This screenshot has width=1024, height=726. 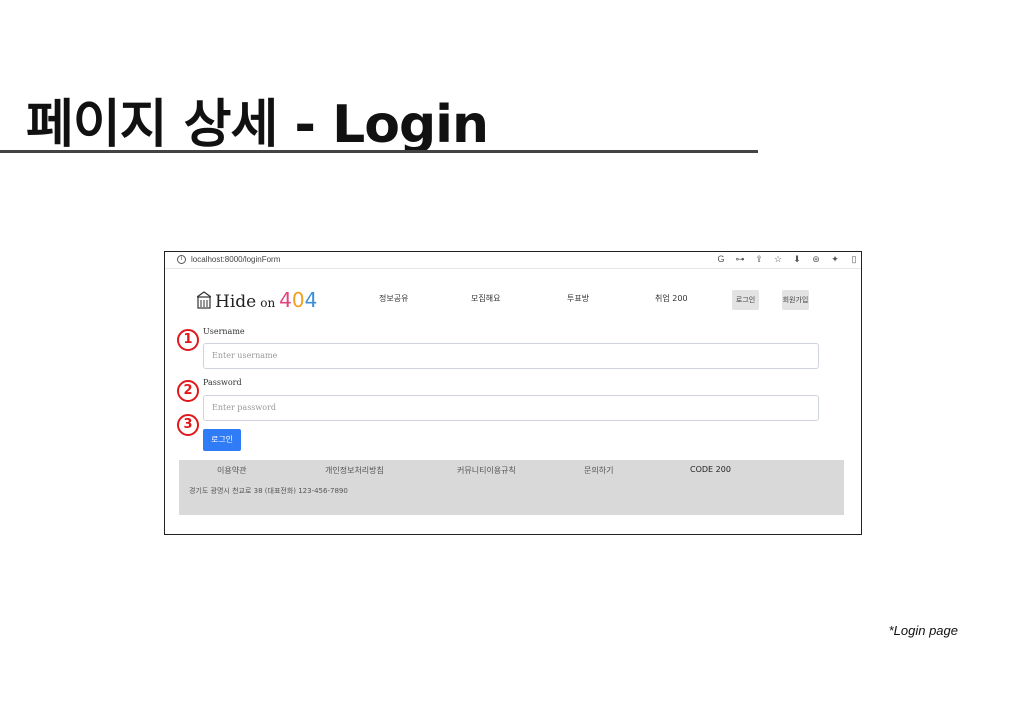 What do you see at coordinates (235, 259) in the screenshot?
I see `url-text: localhost:8000/loginForm` at bounding box center [235, 259].